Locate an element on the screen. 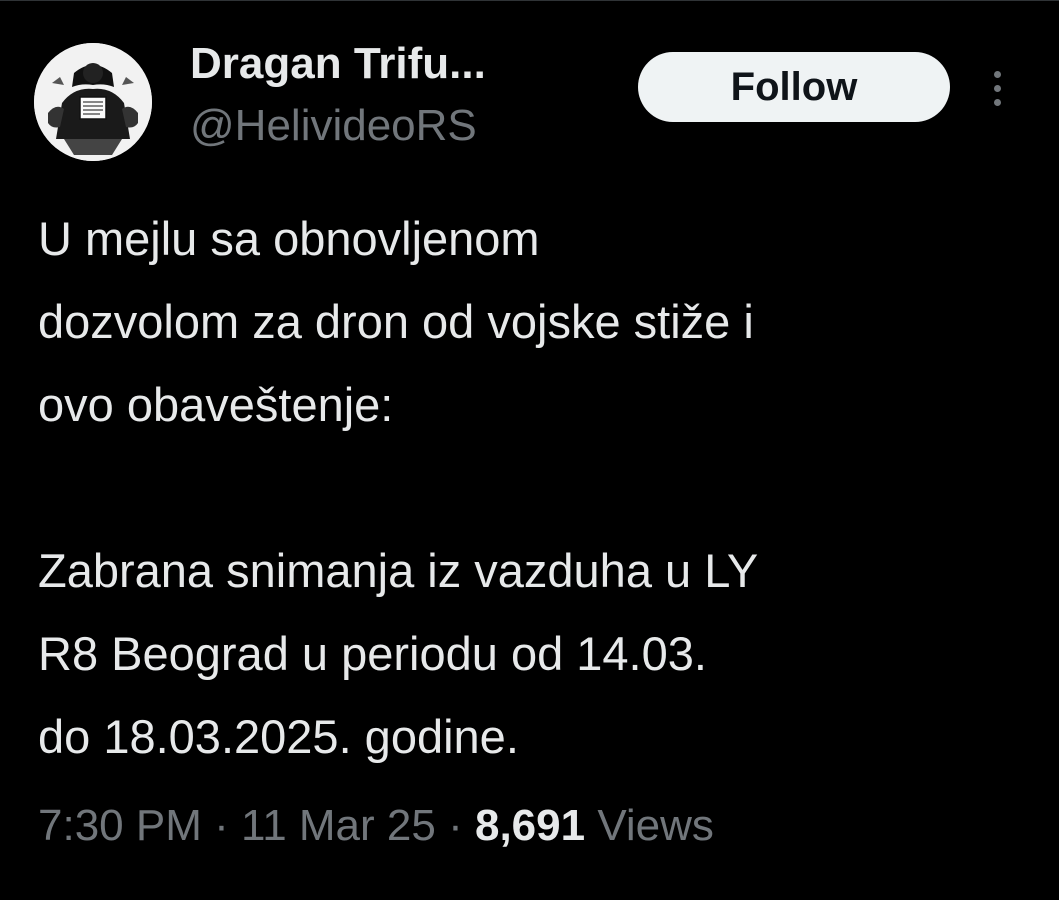 The image size is (1059, 900). tweet-metadata: 7:30 PM · 11 Mar 25 · 8,691 Views is located at coordinates (376, 826).